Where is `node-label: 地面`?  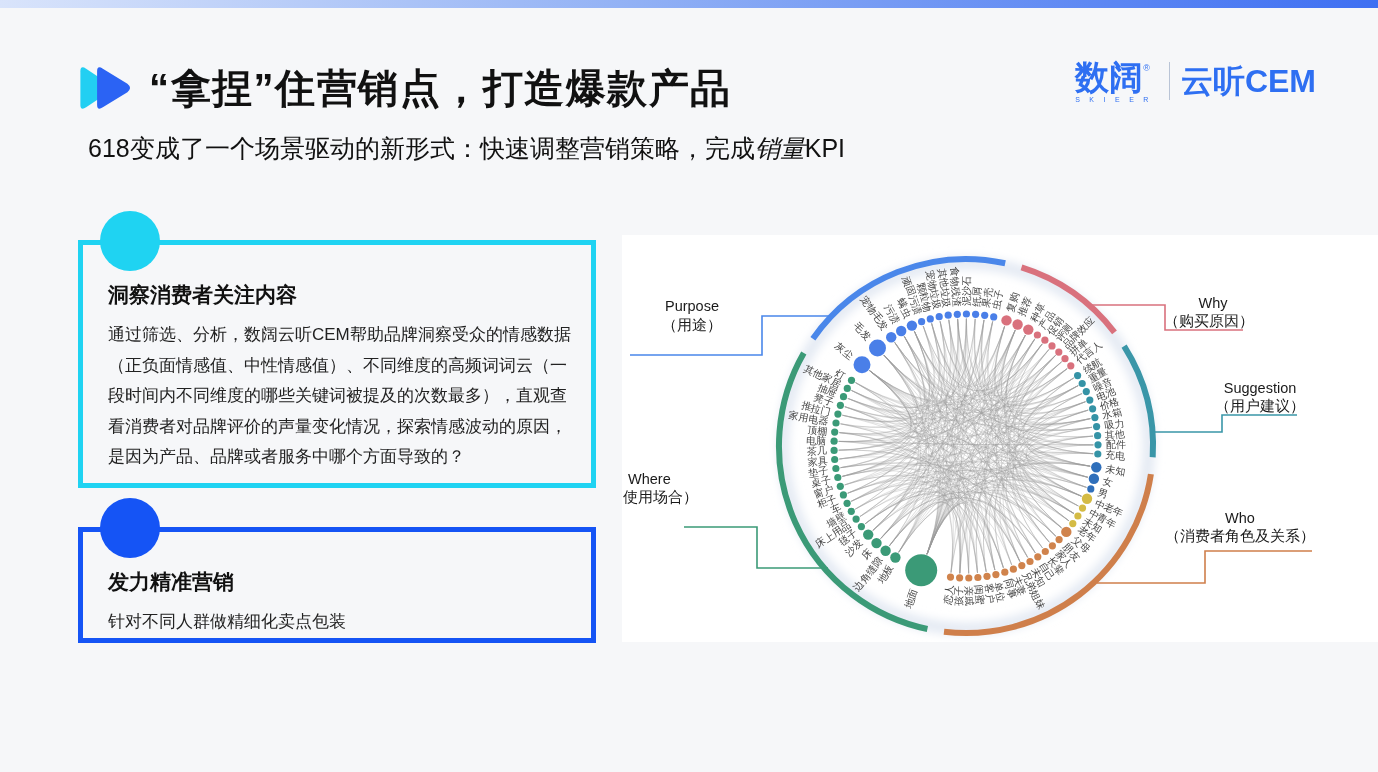
node-label: 地面 is located at coordinates (911, 598).